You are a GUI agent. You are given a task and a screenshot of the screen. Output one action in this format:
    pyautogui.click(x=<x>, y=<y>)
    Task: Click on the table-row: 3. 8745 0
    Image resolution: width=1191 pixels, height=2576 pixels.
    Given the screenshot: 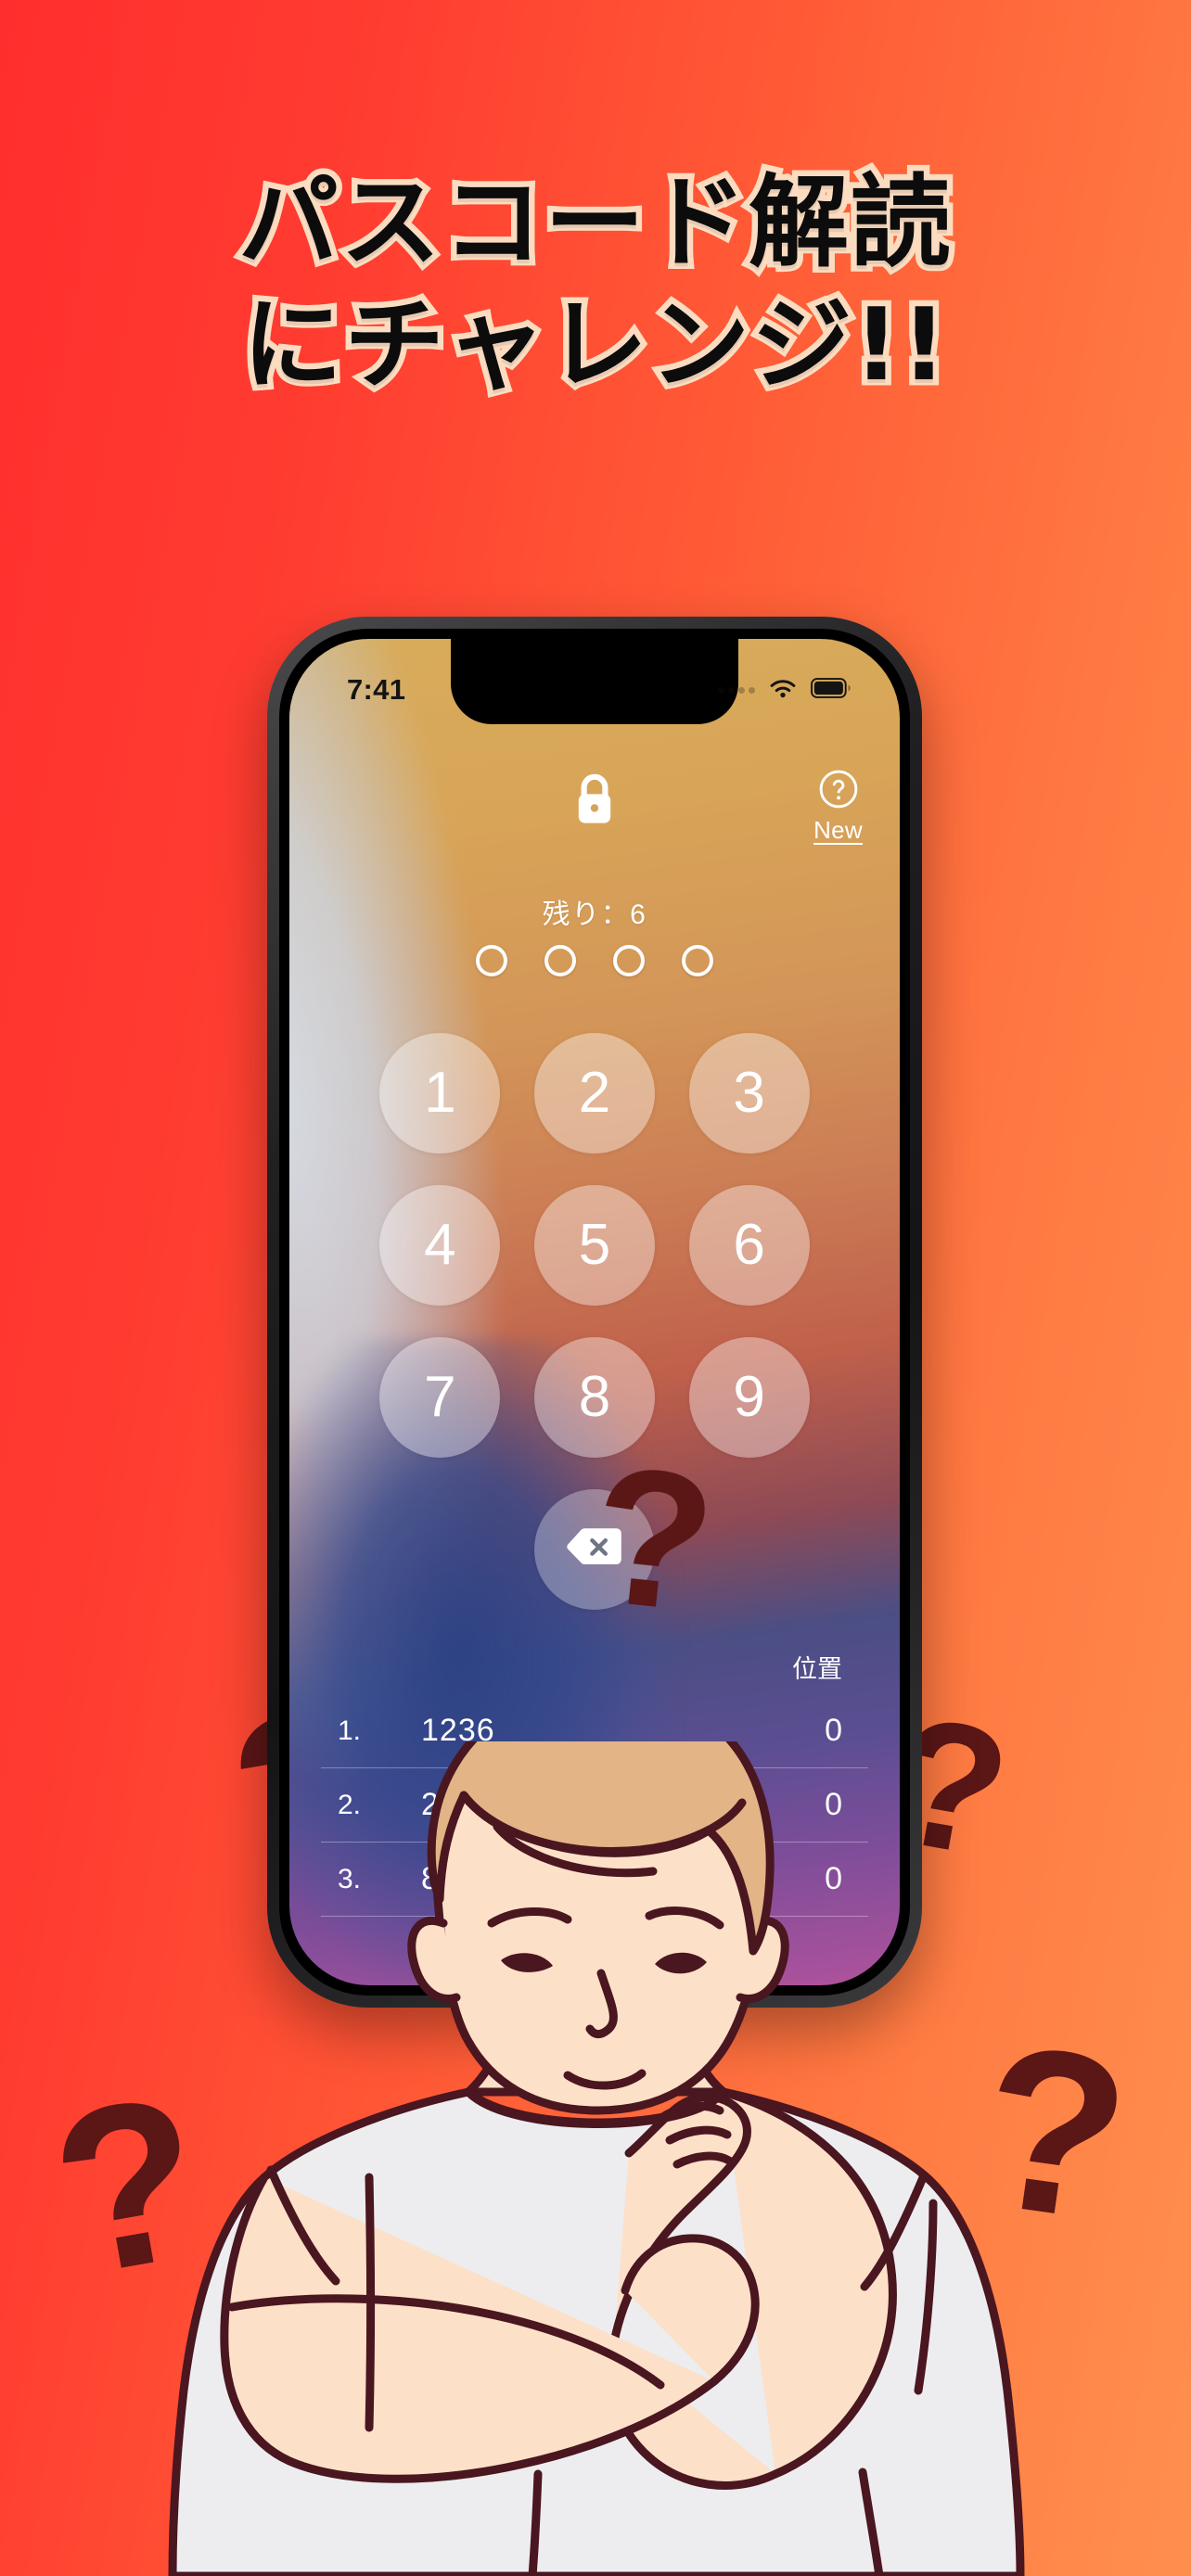 What is the action you would take?
    pyautogui.click(x=594, y=1880)
    